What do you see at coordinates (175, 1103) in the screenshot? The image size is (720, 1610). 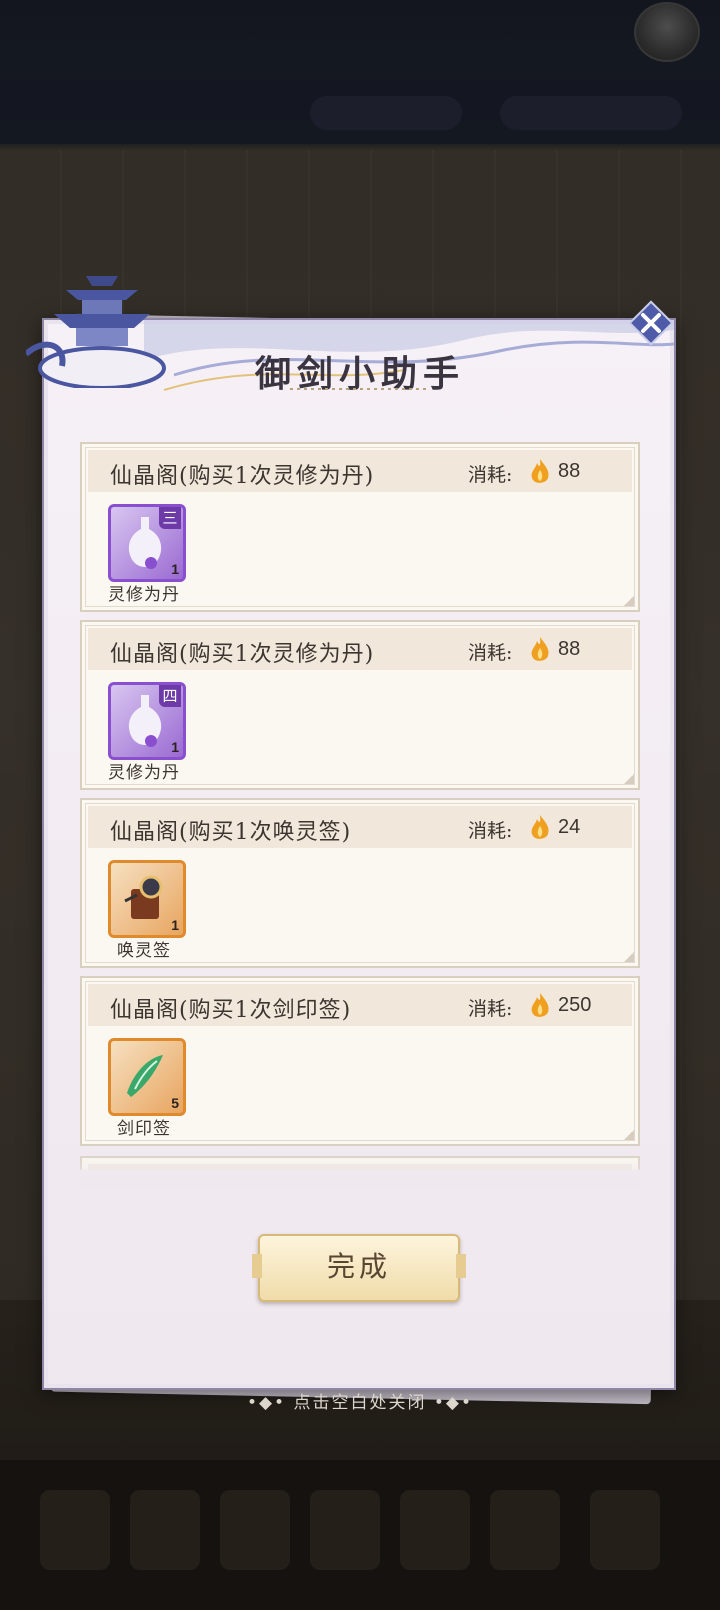 I see `item-count: 5` at bounding box center [175, 1103].